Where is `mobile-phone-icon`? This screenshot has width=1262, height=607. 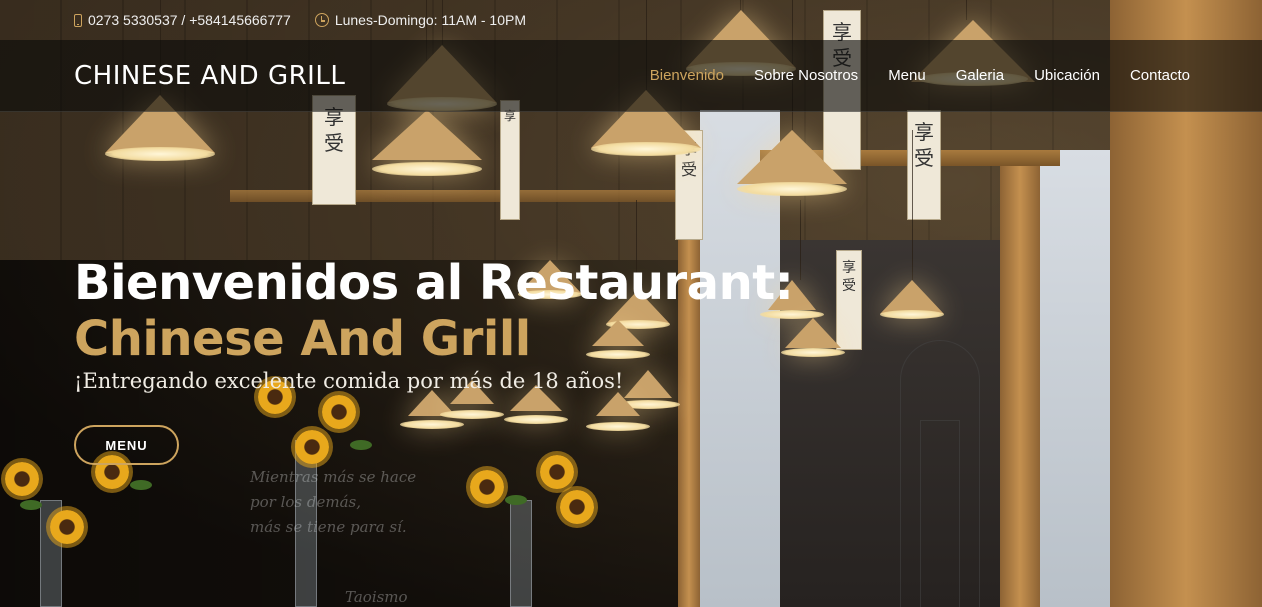 mobile-phone-icon is located at coordinates (78, 20).